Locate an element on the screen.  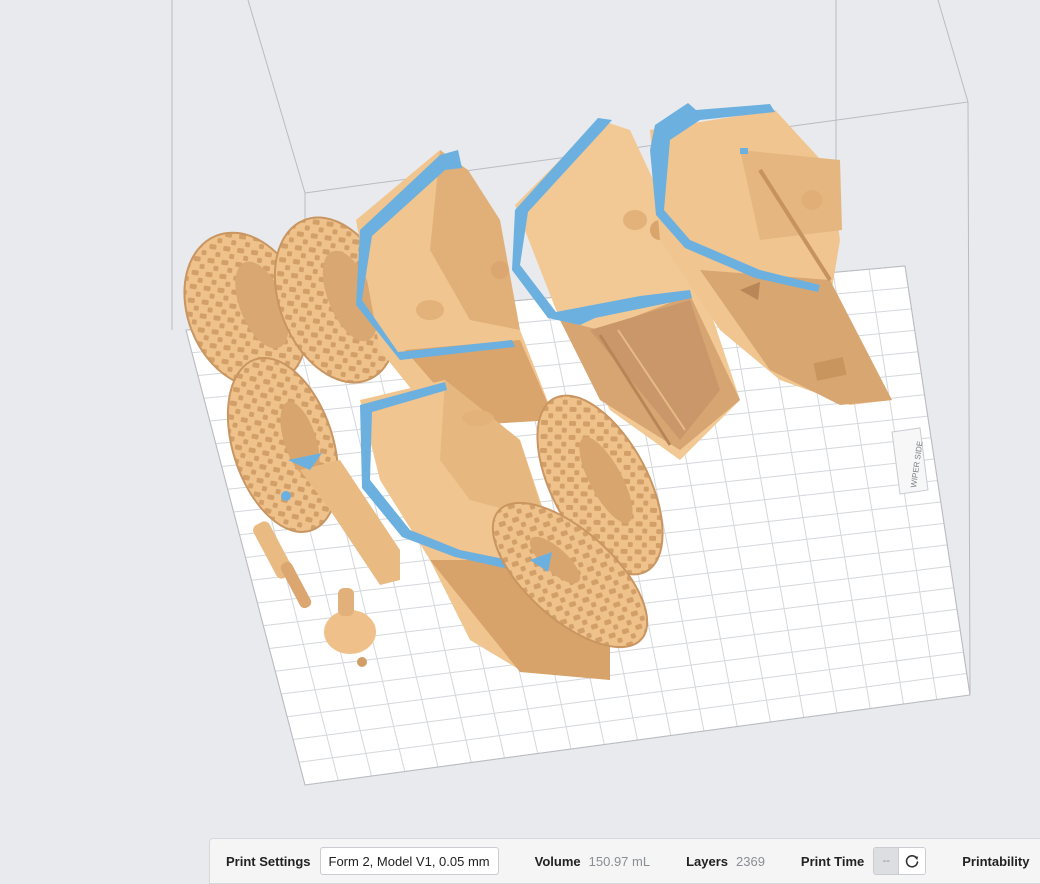
refresh-button is located at coordinates (912, 861).